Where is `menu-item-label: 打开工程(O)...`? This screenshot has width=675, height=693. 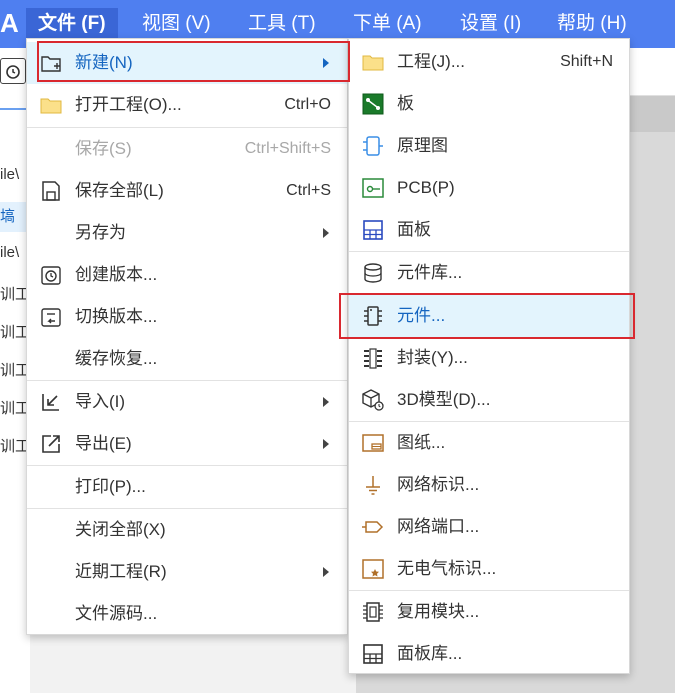
menu-item-label: 打开工程(O)... is located at coordinates (128, 104).